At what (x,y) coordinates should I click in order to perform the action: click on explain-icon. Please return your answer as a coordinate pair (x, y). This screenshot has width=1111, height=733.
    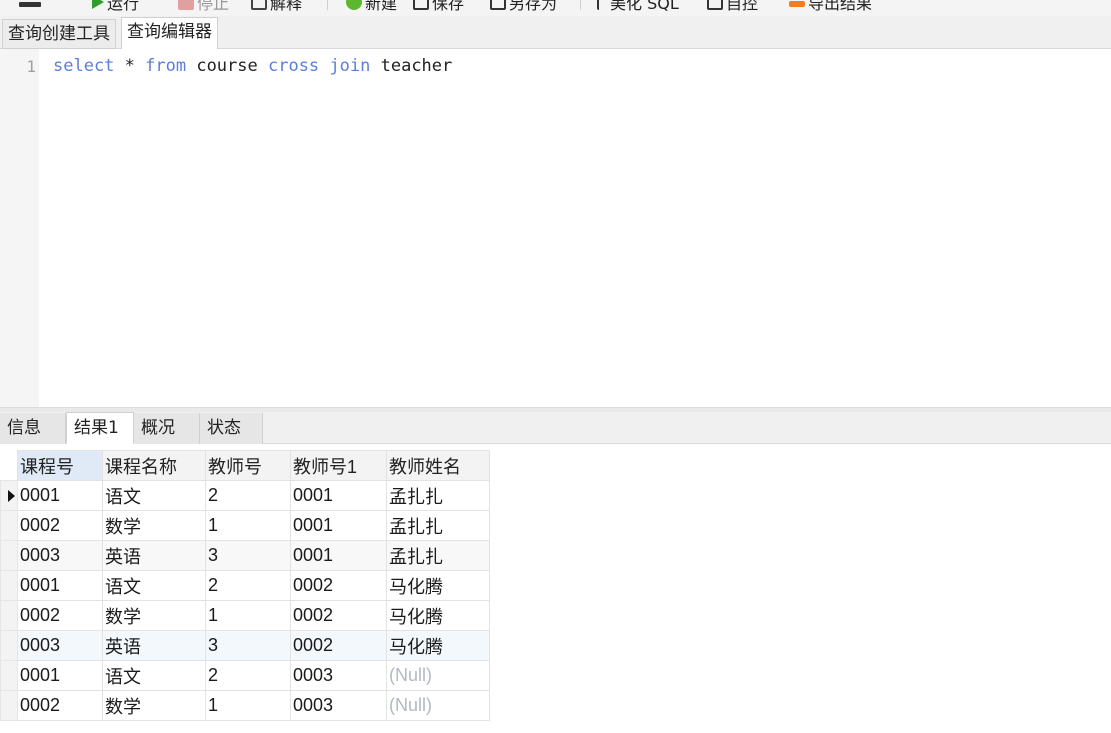
    Looking at the image, I should click on (259, 5).